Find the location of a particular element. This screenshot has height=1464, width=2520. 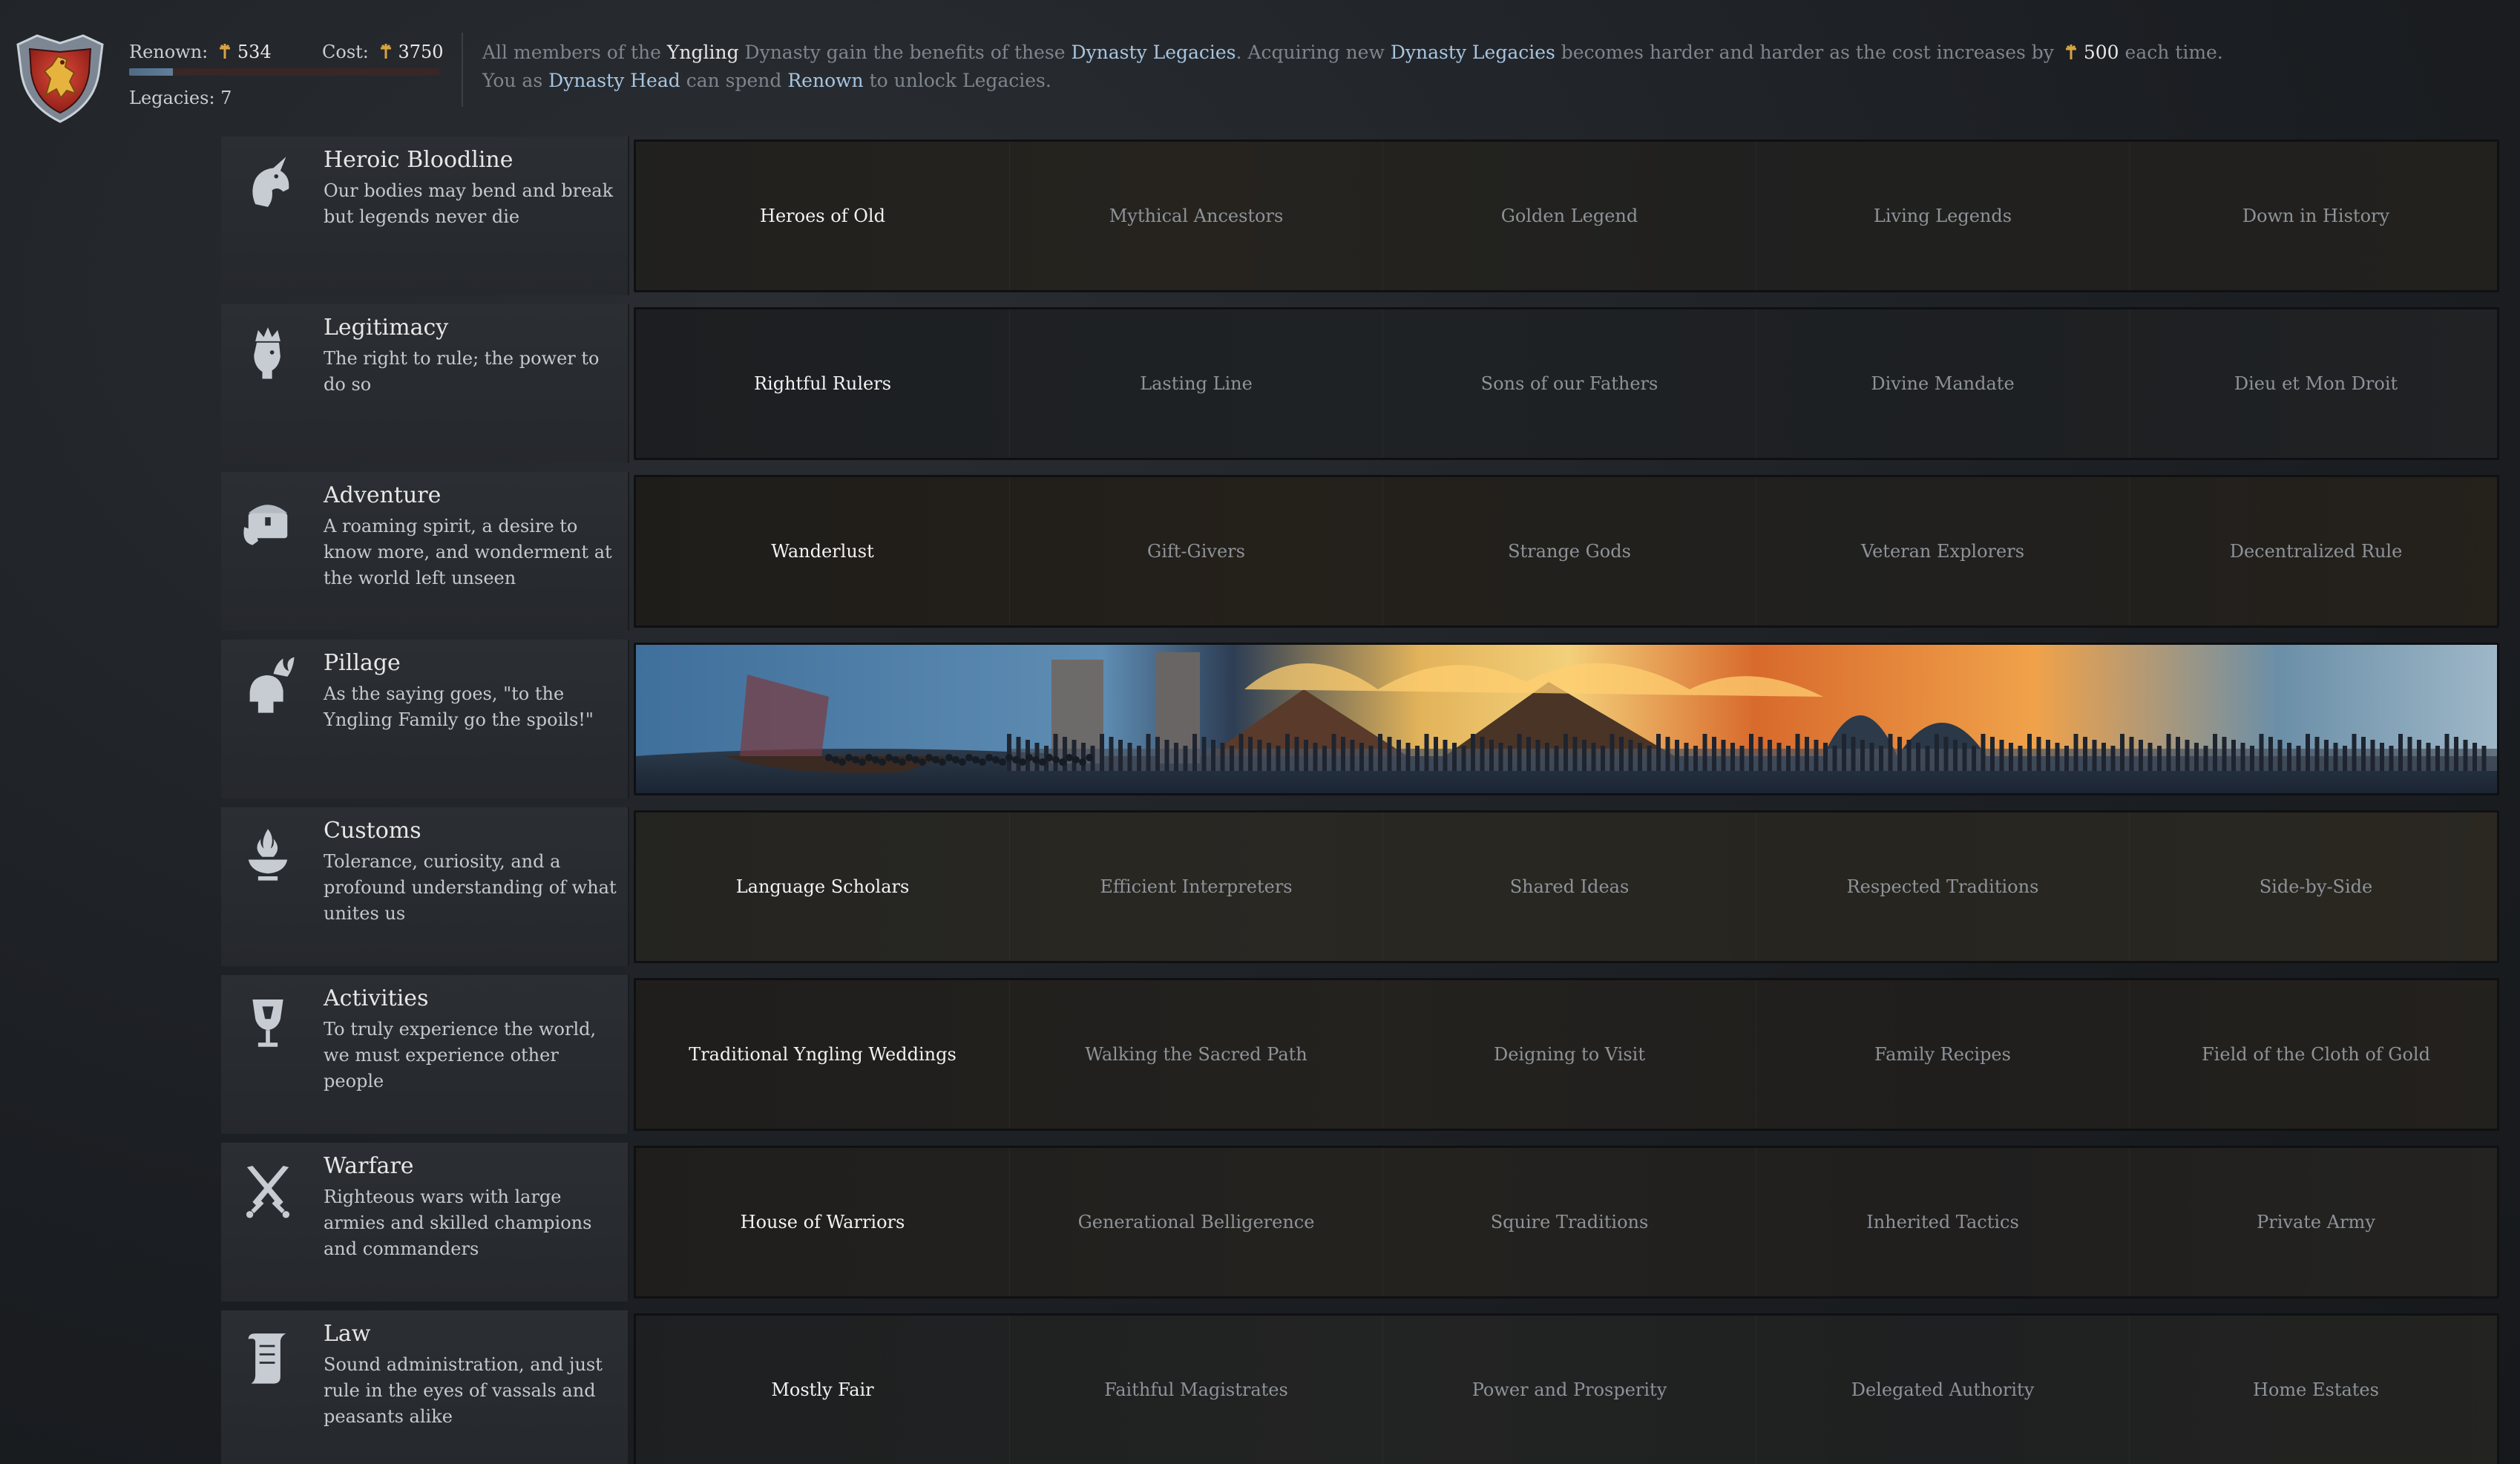

legacy-tier-4: Delegated Authority is located at coordinates (1943, 1390).